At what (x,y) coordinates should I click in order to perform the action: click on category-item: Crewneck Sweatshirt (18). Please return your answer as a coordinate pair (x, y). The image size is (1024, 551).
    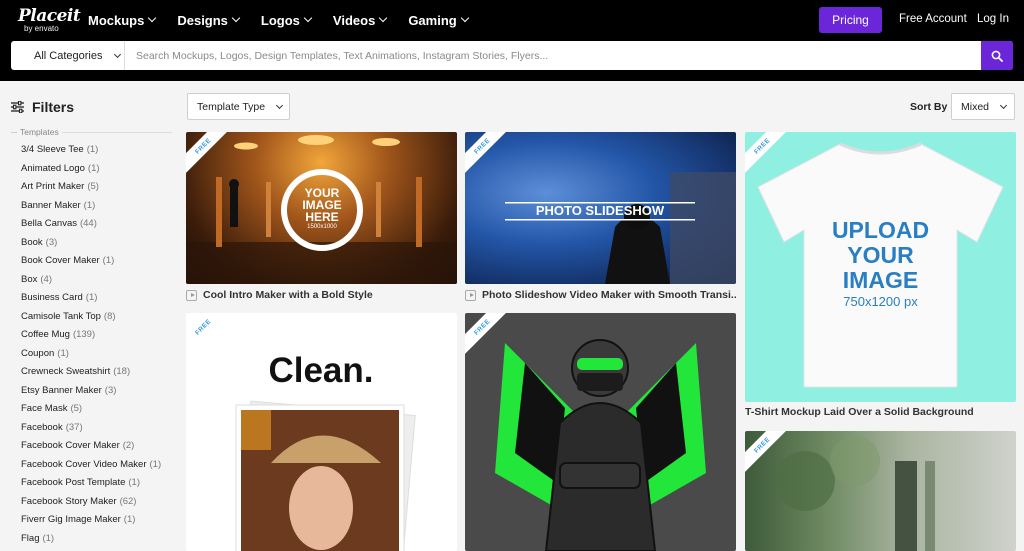
    Looking at the image, I should click on (91, 372).